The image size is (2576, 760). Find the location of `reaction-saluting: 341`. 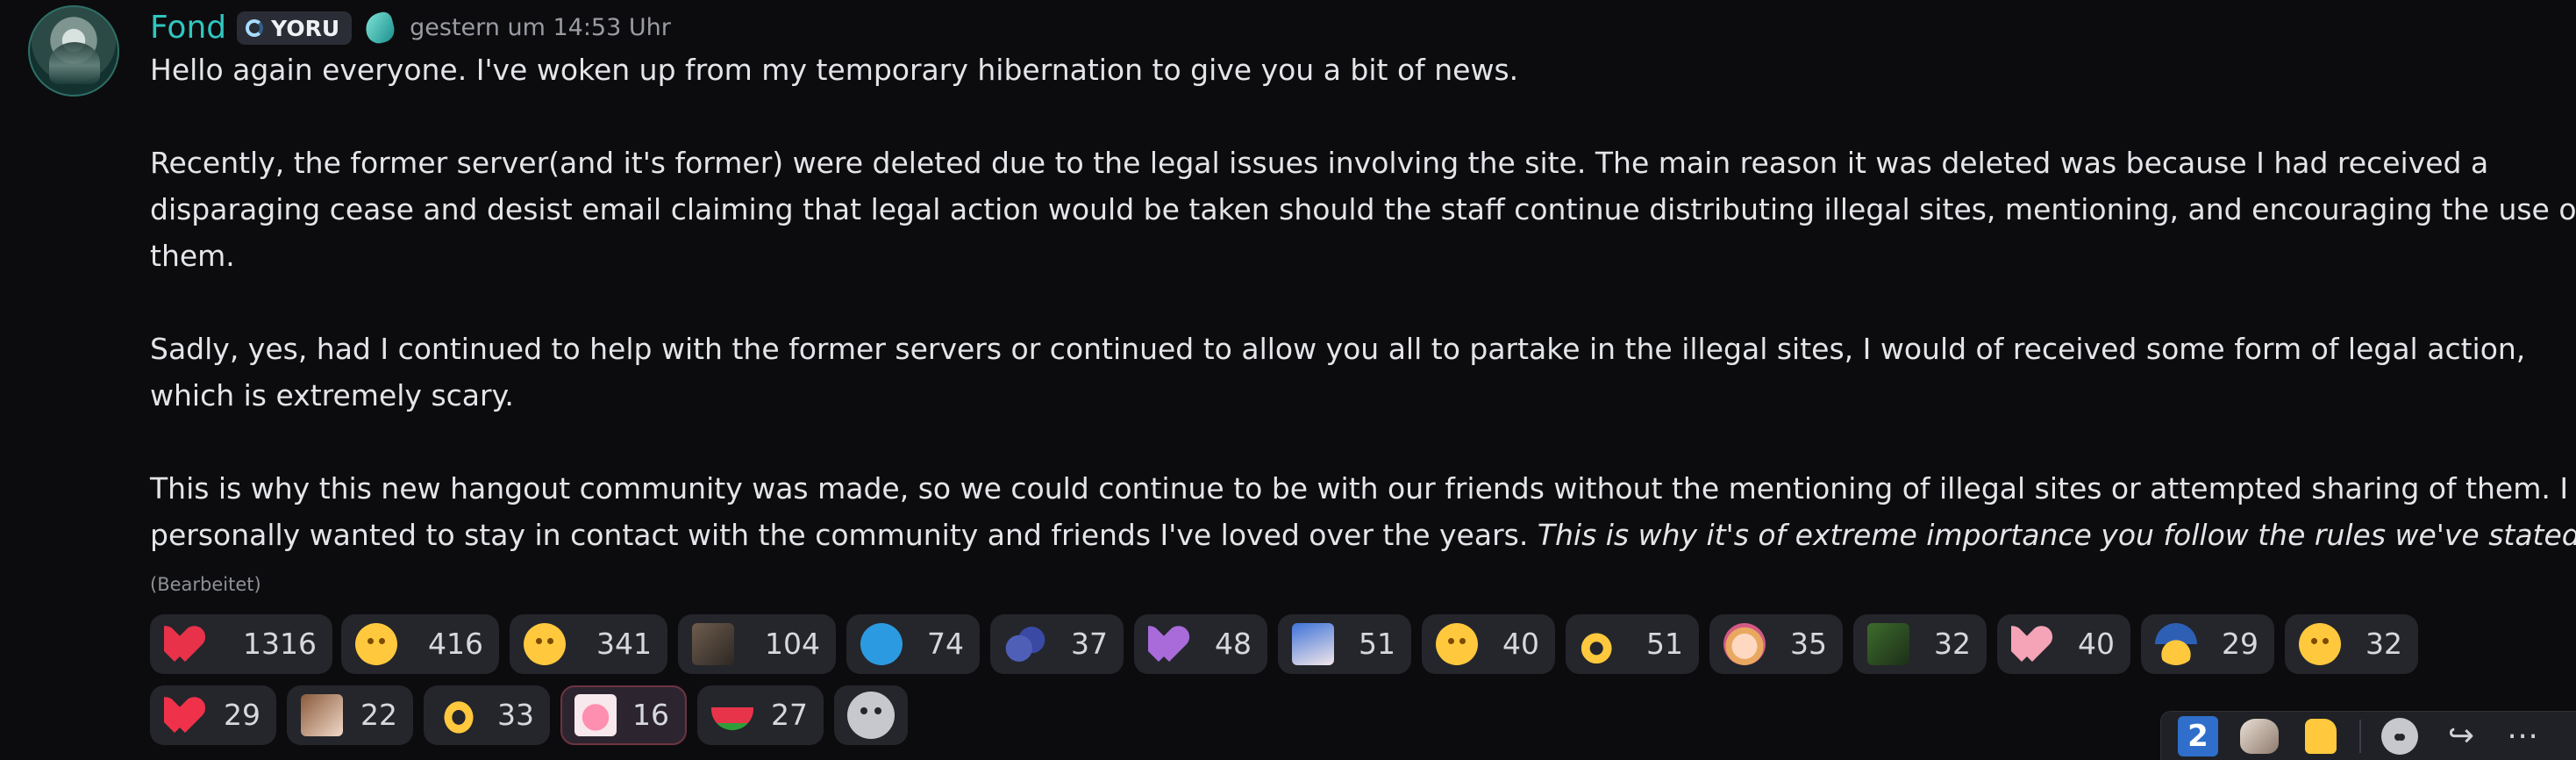

reaction-saluting: 341 is located at coordinates (589, 644).